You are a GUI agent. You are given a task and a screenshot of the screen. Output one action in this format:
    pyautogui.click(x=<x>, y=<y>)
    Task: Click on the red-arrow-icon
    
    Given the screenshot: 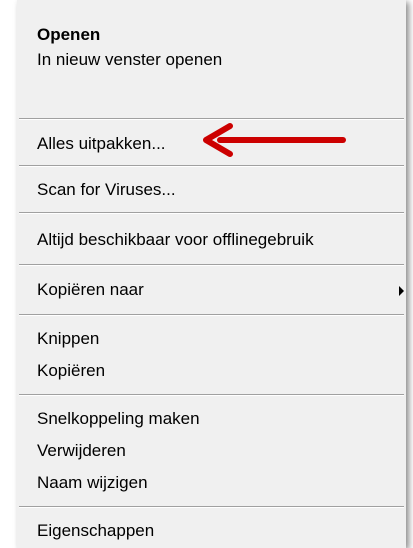 What is the action you would take?
    pyautogui.click(x=274, y=140)
    